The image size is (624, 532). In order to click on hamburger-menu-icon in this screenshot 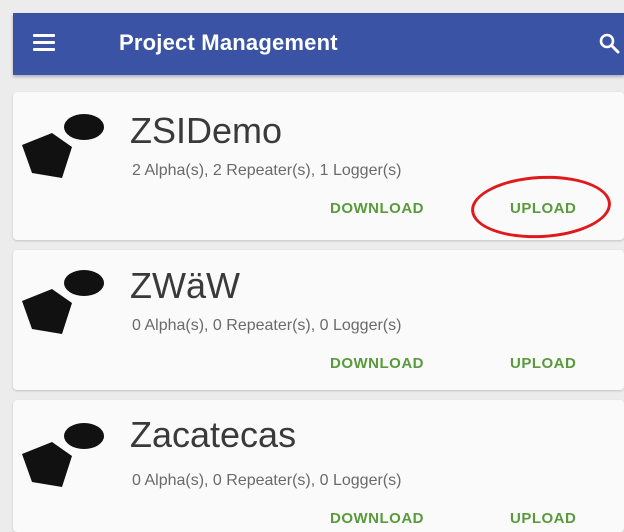, I will do `click(44, 43)`.